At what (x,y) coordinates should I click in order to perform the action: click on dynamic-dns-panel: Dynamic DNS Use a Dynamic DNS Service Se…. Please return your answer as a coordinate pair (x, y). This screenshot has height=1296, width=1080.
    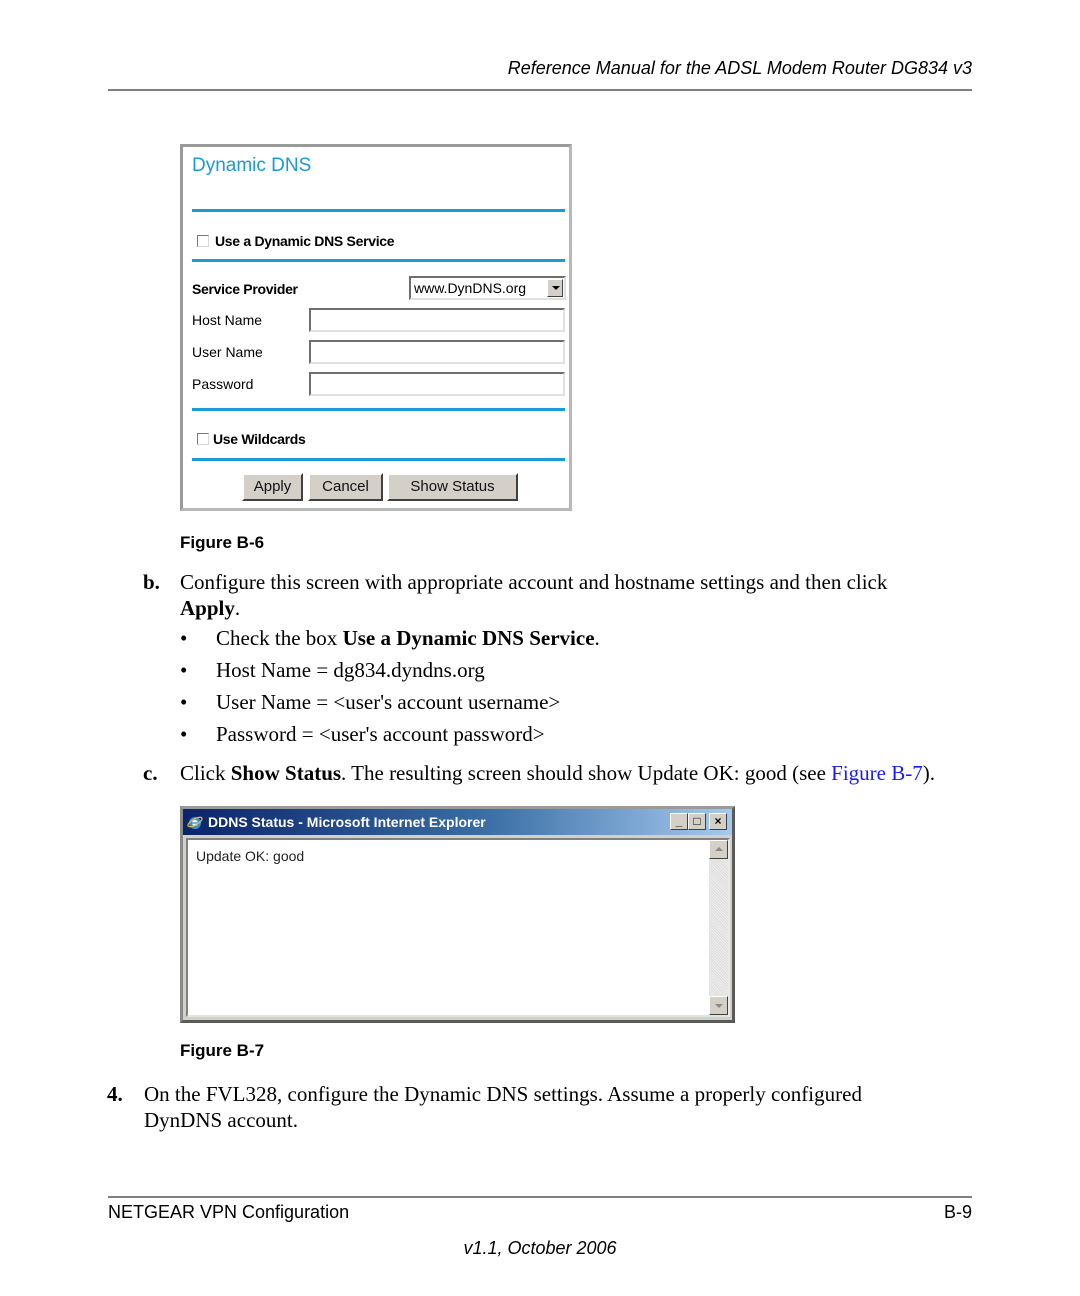
    Looking at the image, I should click on (376, 327).